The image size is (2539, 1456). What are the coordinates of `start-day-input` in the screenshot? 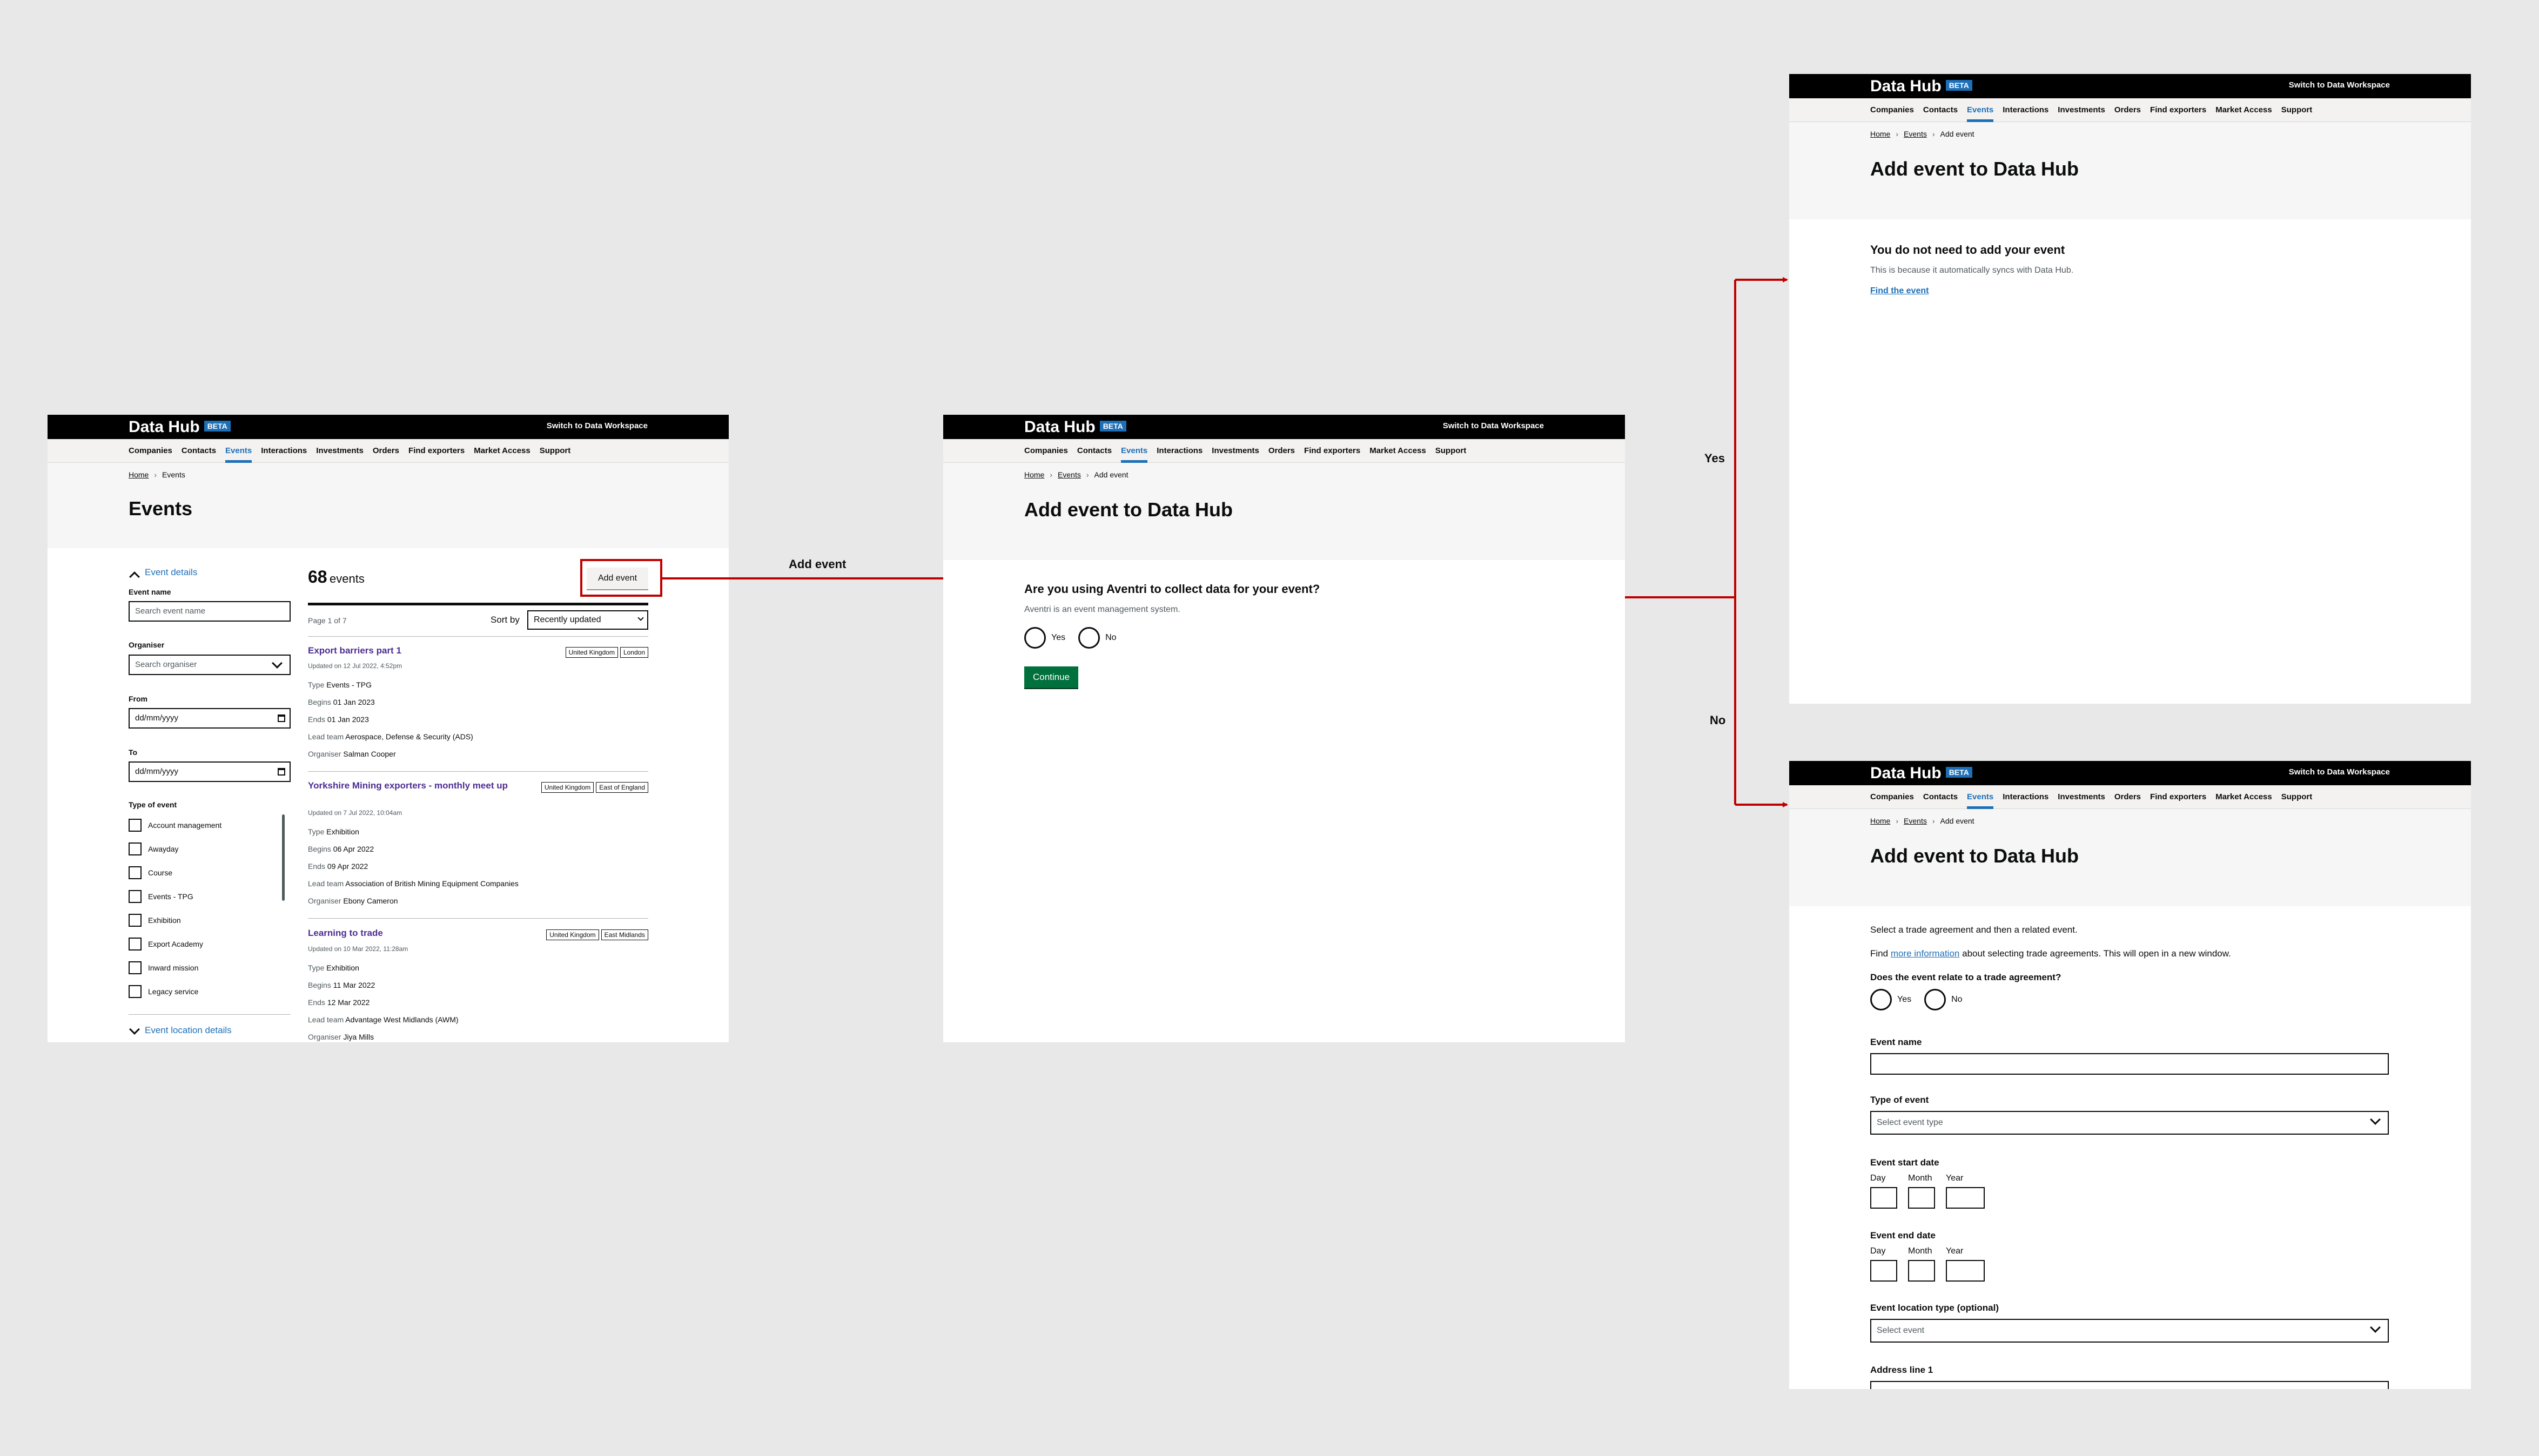 It's located at (1883, 1198).